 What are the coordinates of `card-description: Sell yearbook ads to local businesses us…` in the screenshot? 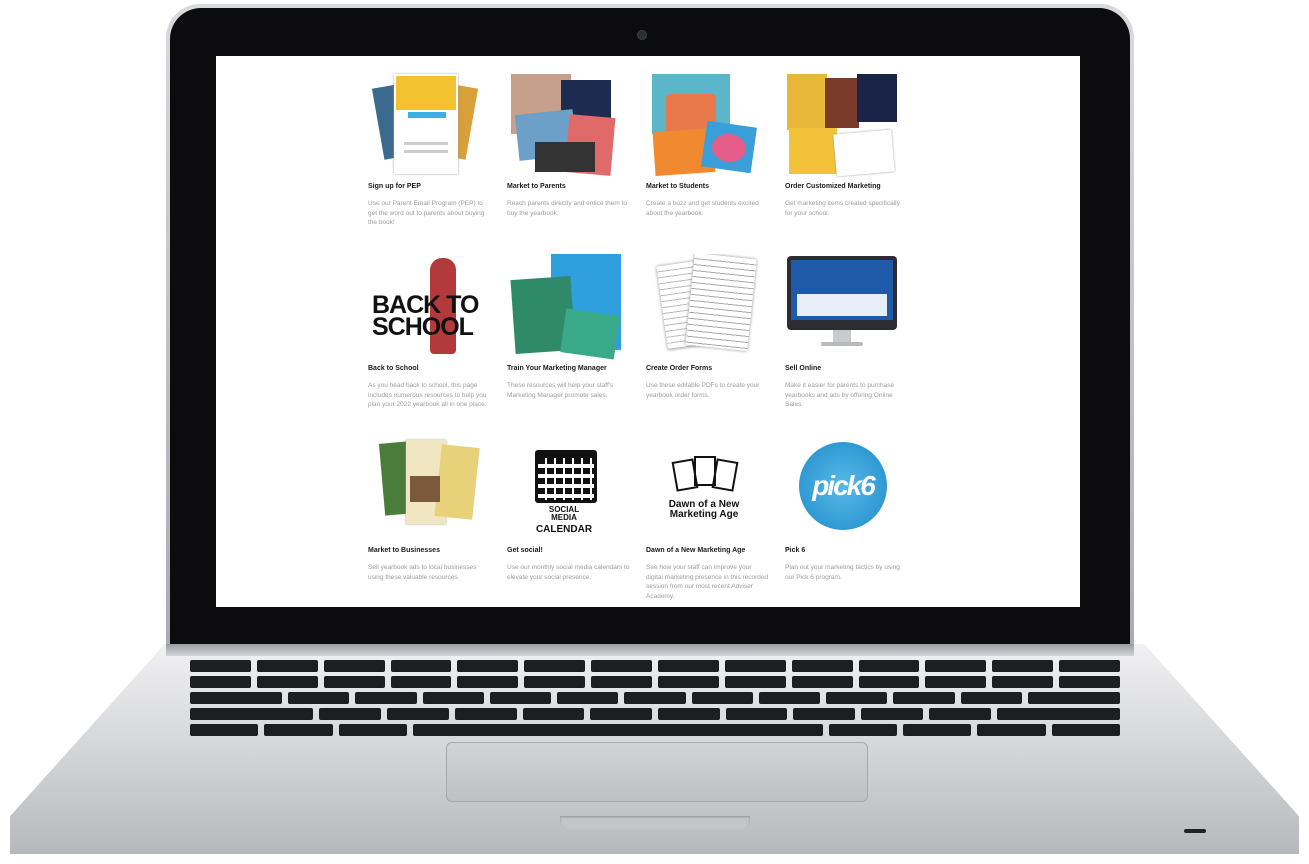 It's located at (422, 572).